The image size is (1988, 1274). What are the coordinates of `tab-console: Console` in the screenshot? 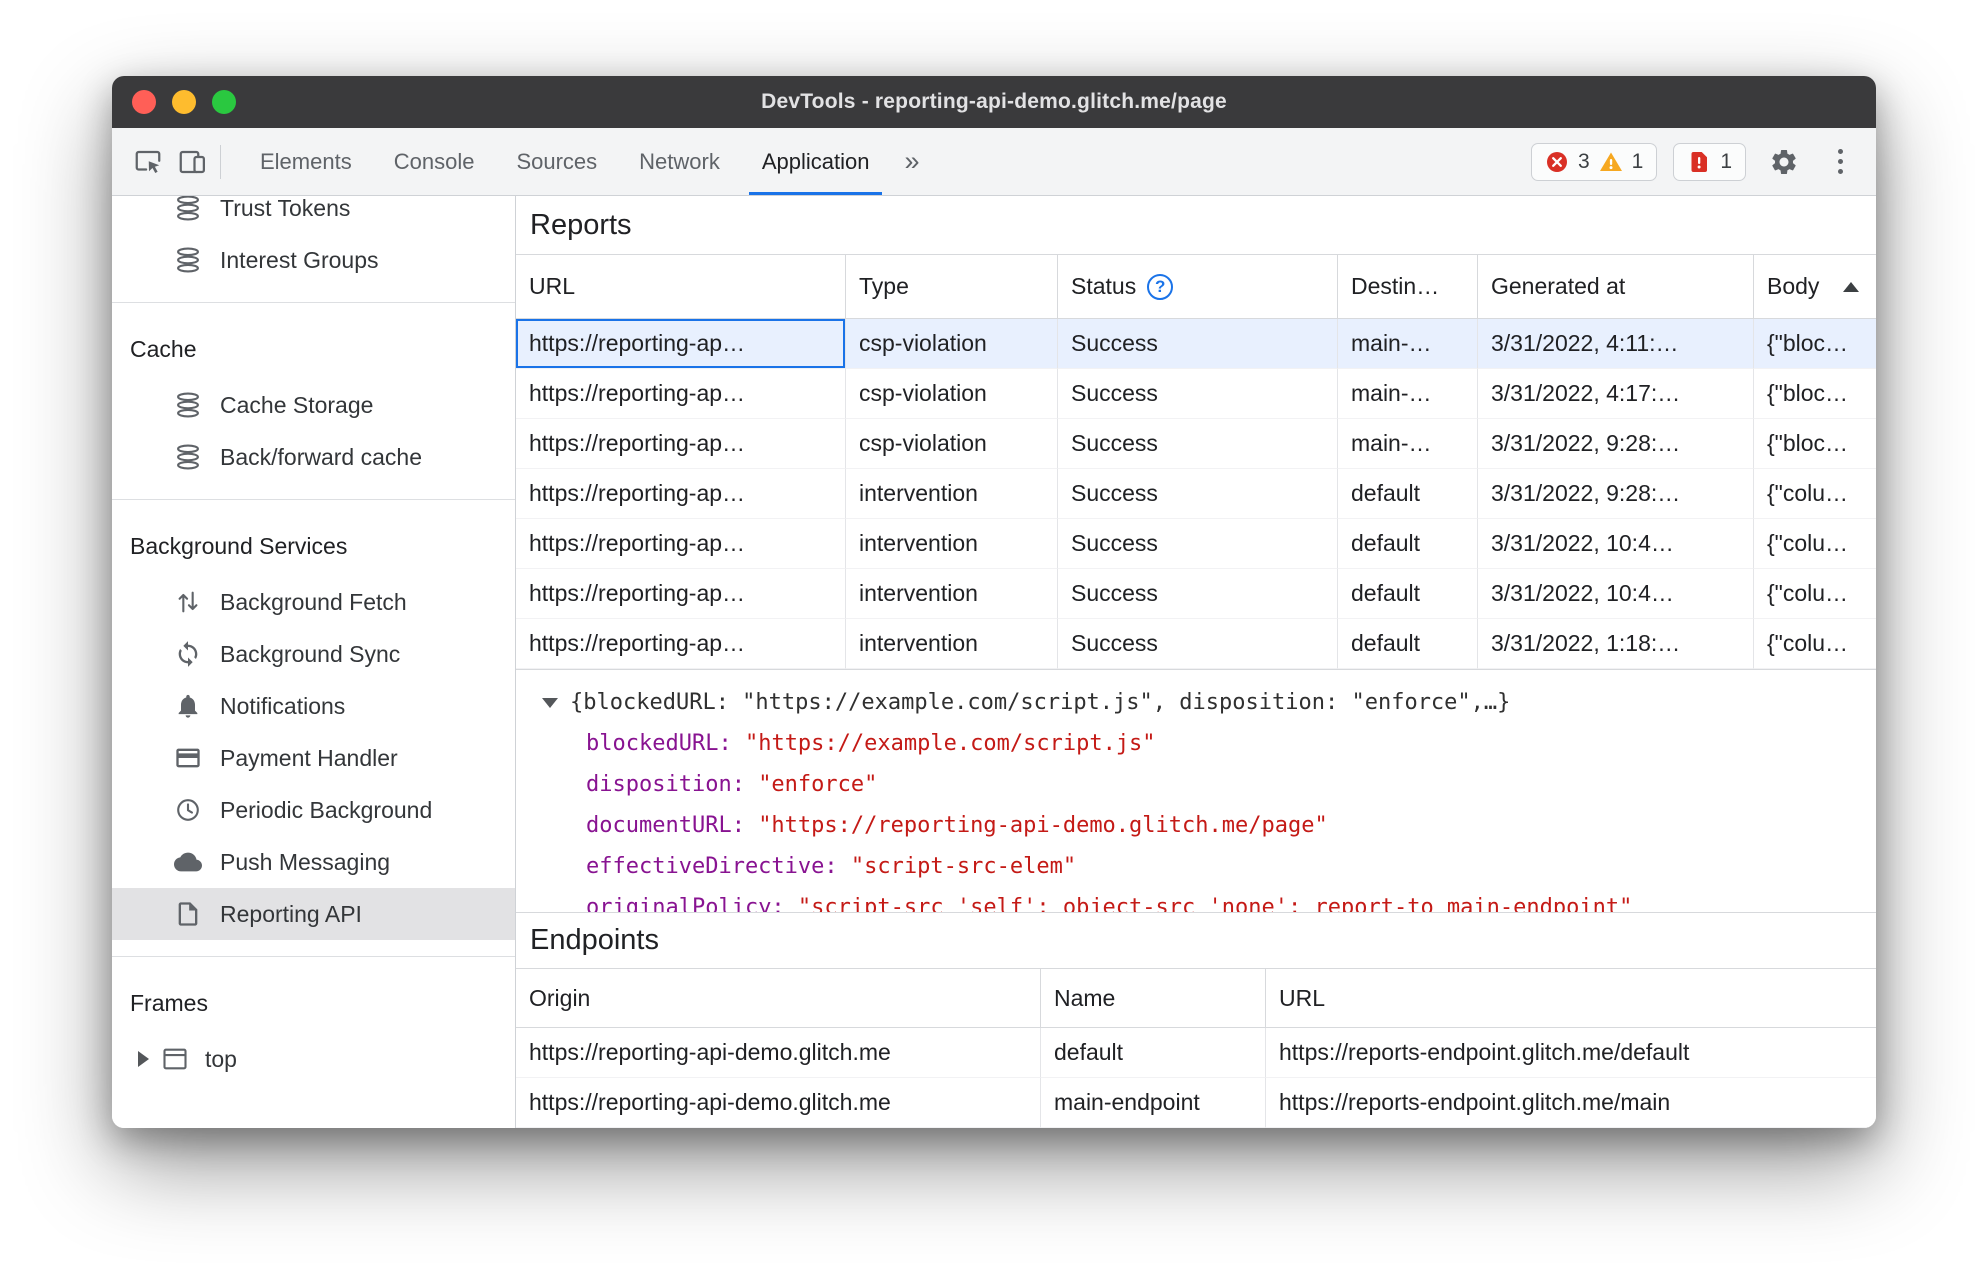 It's located at (434, 161).